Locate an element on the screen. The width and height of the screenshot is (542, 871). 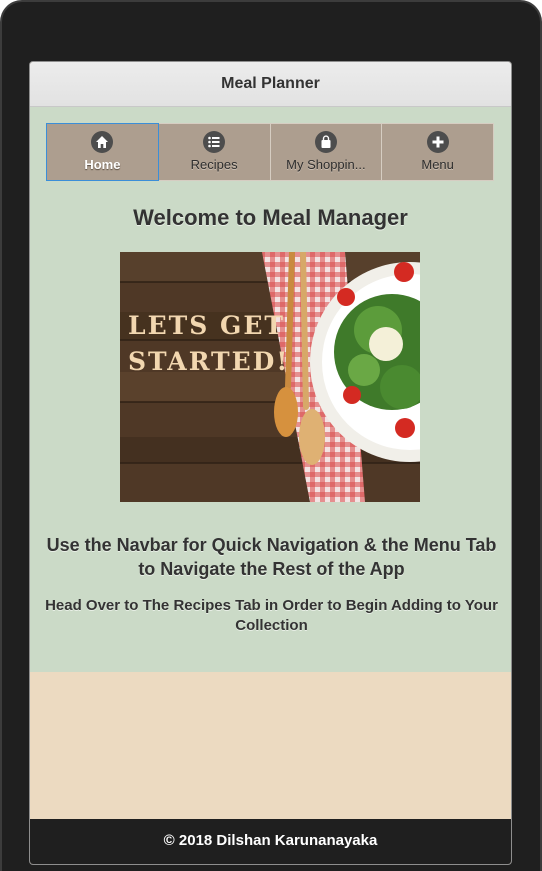
nav-item-label: Home is located at coordinates (102, 164).